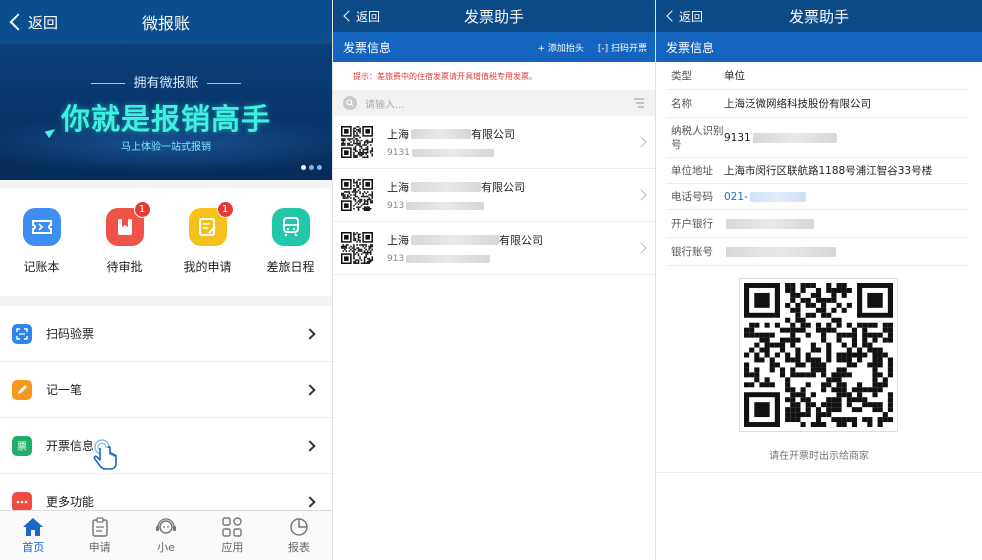 This screenshot has height=560, width=982. I want to click on menu-item-label: 扫码验票, so click(70, 334).